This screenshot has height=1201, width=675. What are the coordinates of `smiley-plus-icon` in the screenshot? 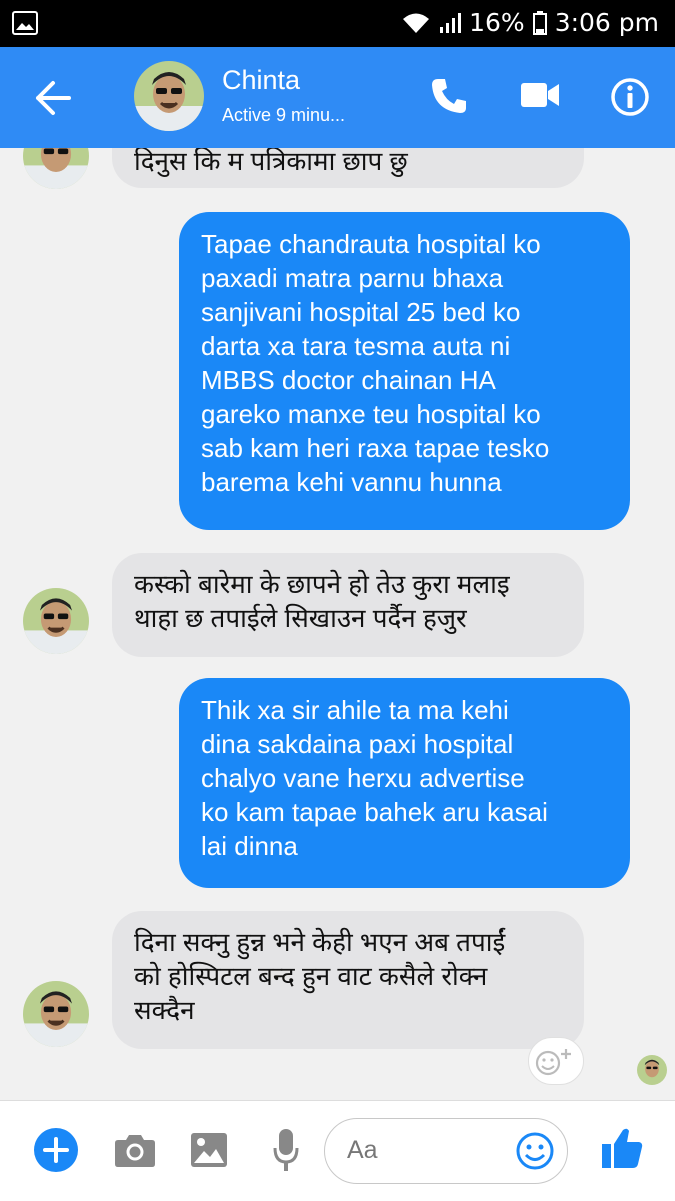 It's located at (553, 1062).